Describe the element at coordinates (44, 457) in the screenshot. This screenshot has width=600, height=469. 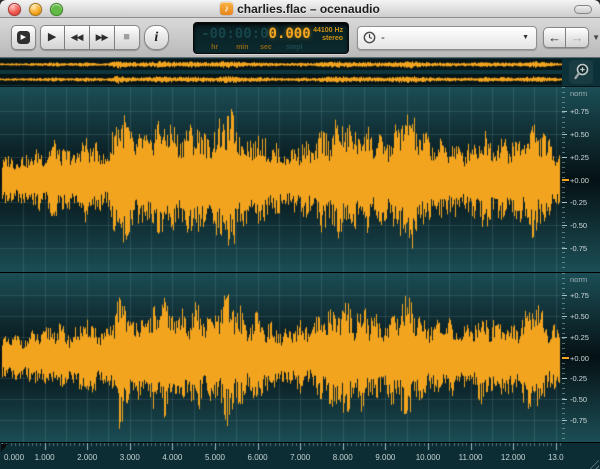
I see `time-label: 1.000` at that location.